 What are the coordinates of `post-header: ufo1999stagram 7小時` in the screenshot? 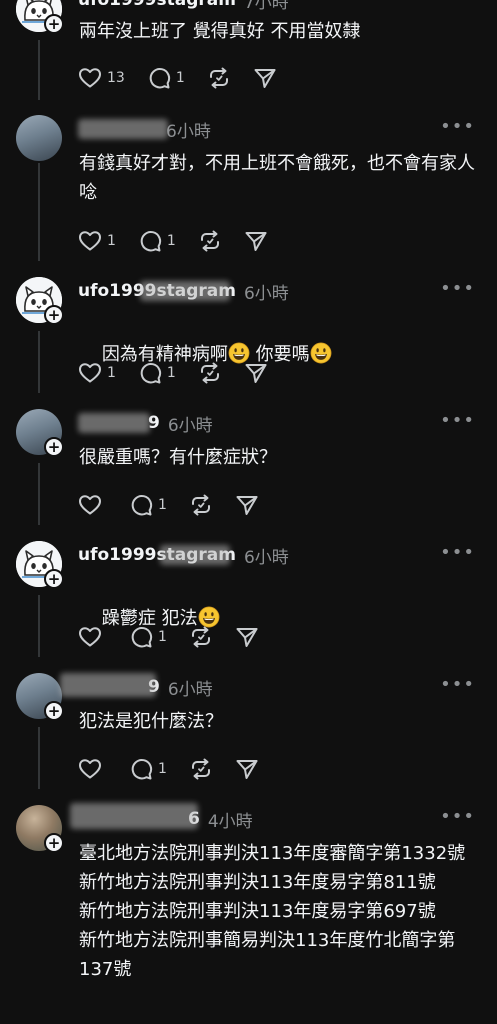 It's located at (183, 6).